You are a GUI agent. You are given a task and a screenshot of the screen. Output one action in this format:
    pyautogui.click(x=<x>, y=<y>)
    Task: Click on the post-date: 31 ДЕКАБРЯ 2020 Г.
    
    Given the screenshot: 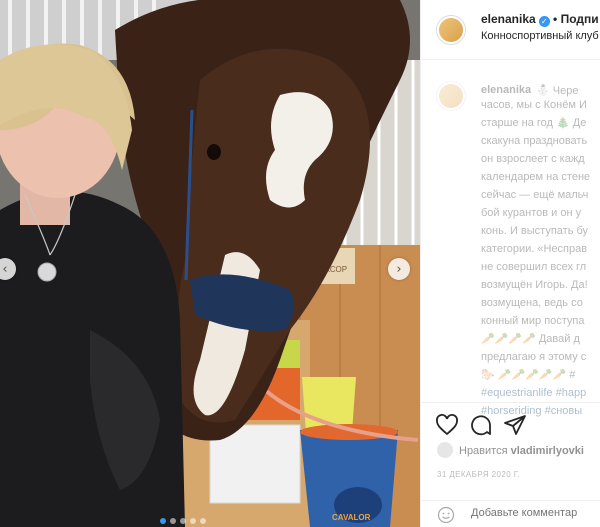 What is the action you would take?
    pyautogui.click(x=478, y=474)
    